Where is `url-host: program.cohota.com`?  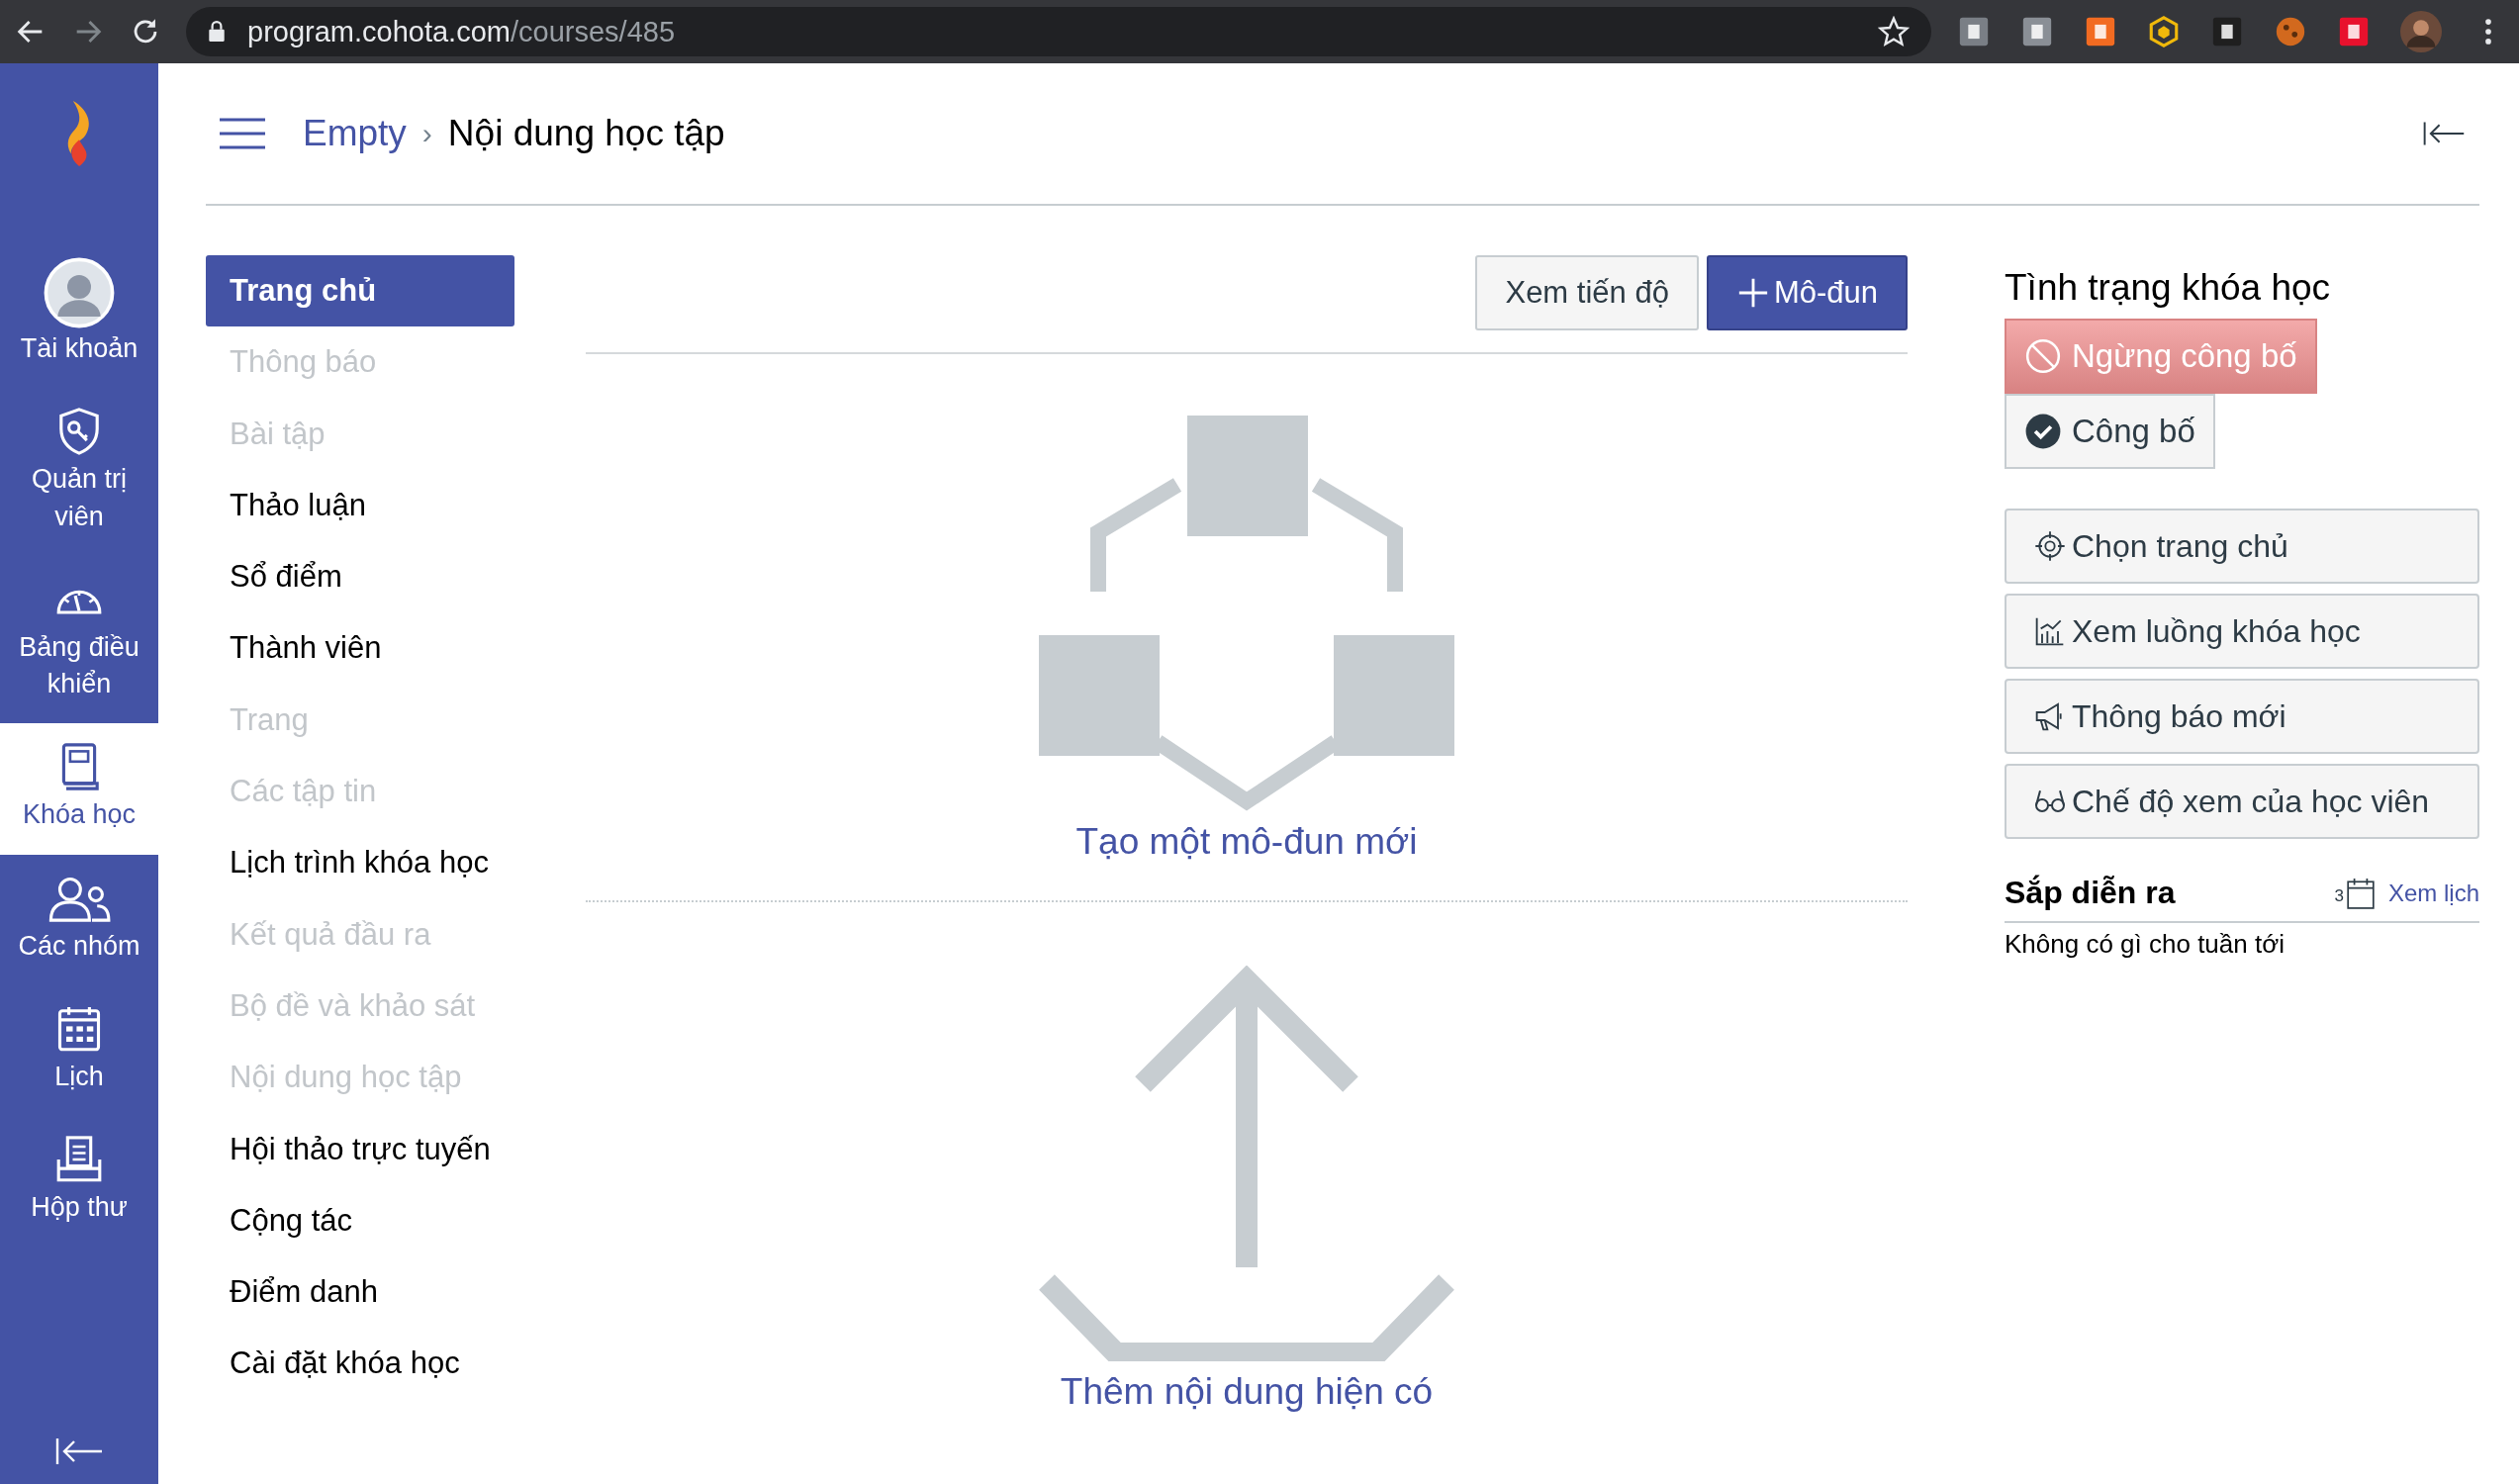
url-host: program.cohota.com is located at coordinates (379, 31).